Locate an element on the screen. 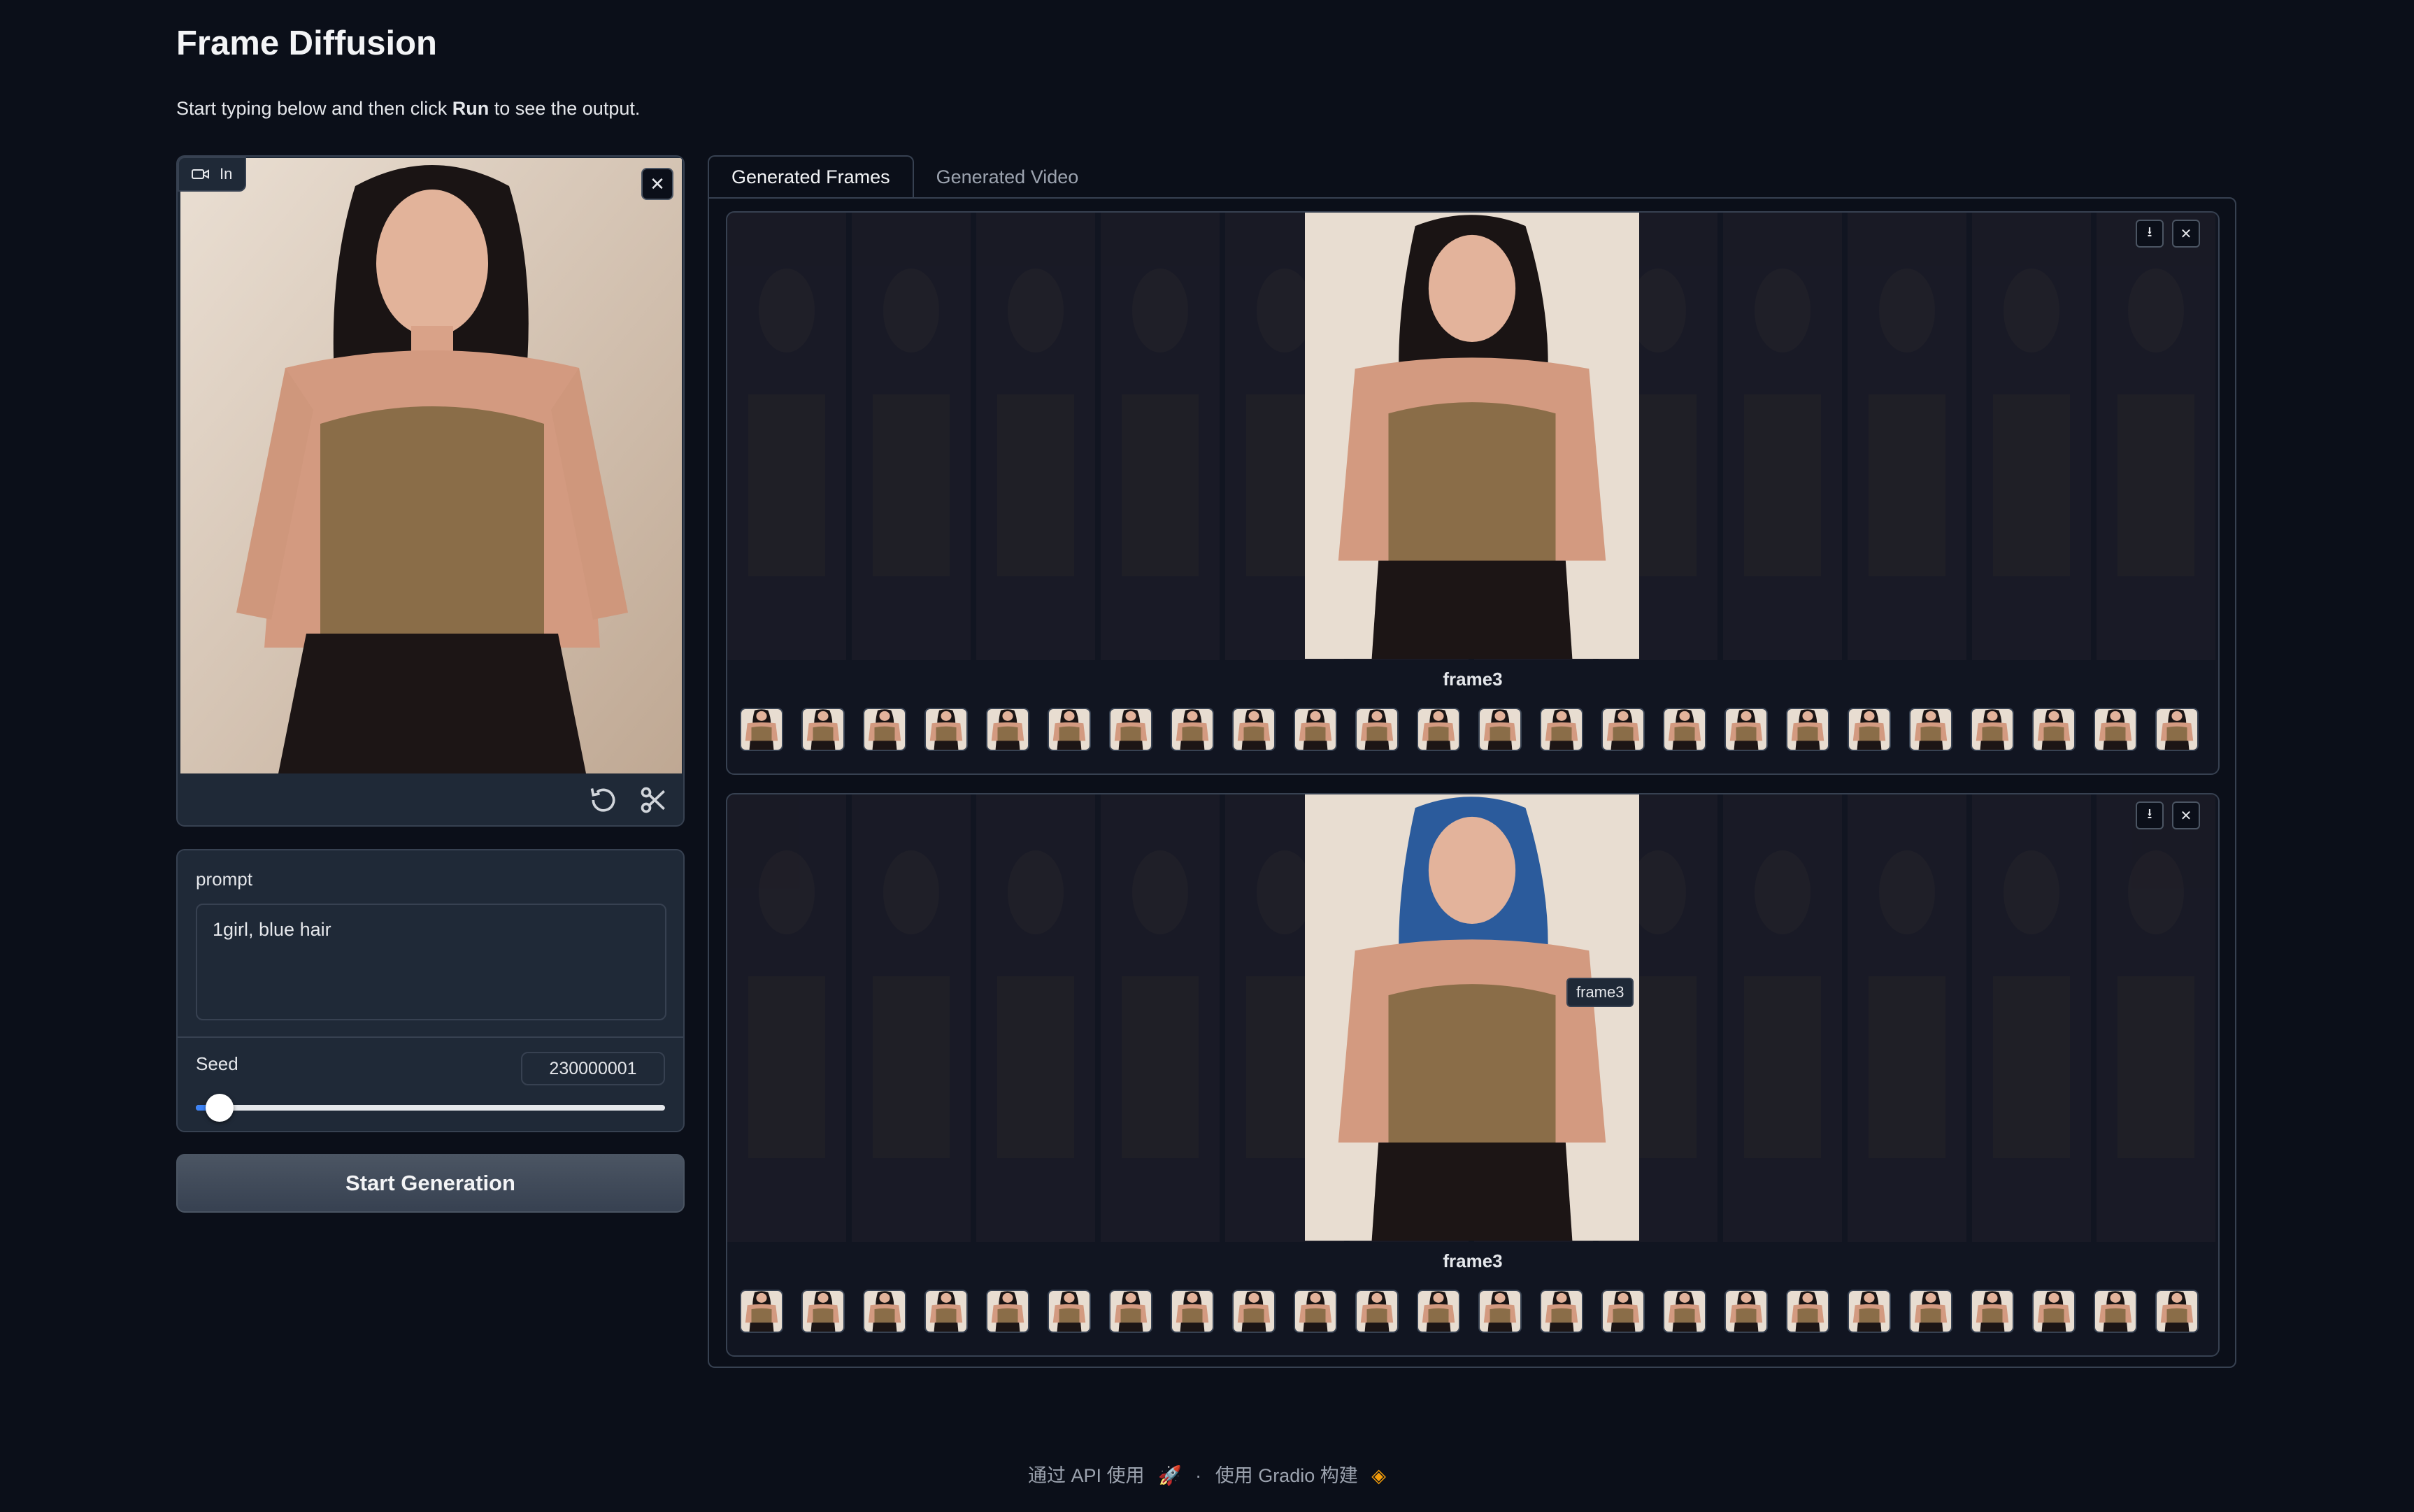  video-camera-icon is located at coordinates (200, 174).